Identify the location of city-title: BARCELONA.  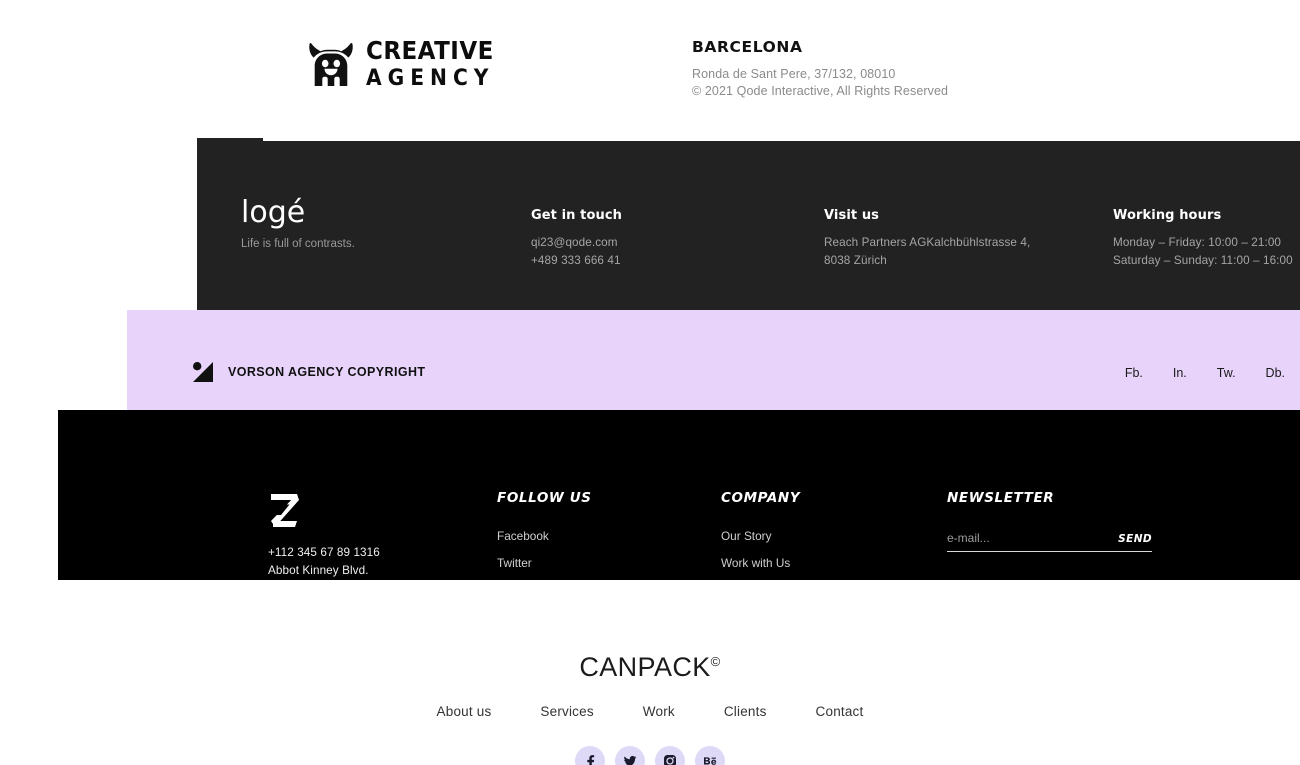
(747, 47).